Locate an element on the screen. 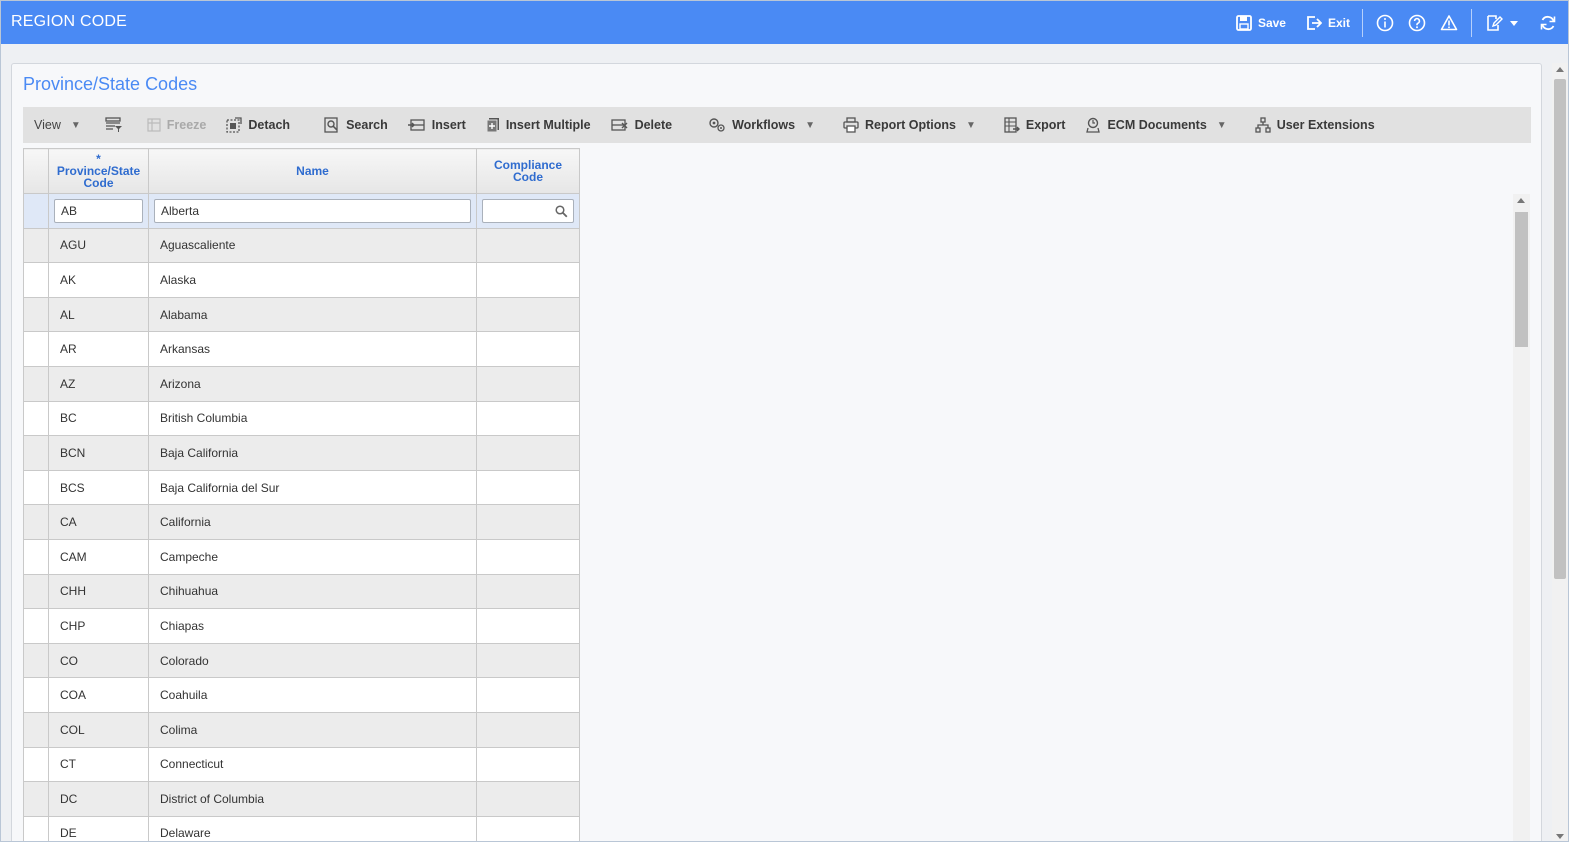  code-cell: AZ is located at coordinates (98, 383).